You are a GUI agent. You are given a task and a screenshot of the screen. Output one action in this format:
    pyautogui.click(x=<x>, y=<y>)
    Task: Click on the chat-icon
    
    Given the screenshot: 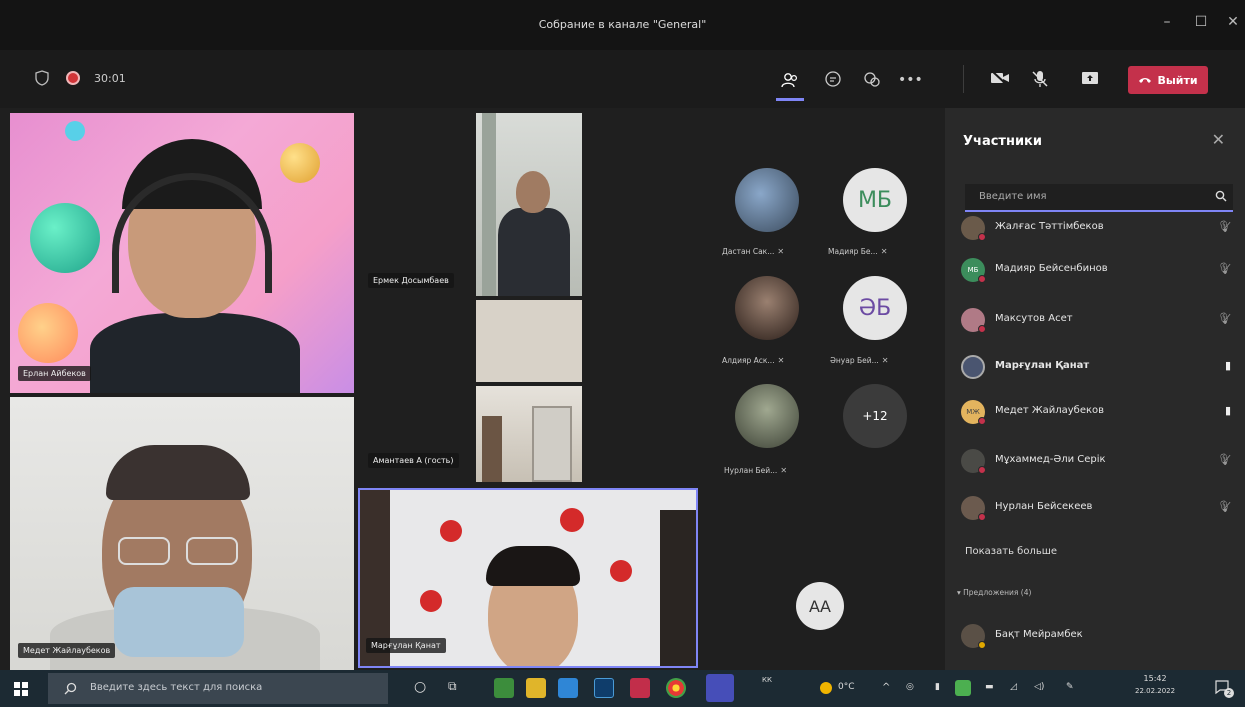 What is the action you would take?
    pyautogui.click(x=833, y=80)
    